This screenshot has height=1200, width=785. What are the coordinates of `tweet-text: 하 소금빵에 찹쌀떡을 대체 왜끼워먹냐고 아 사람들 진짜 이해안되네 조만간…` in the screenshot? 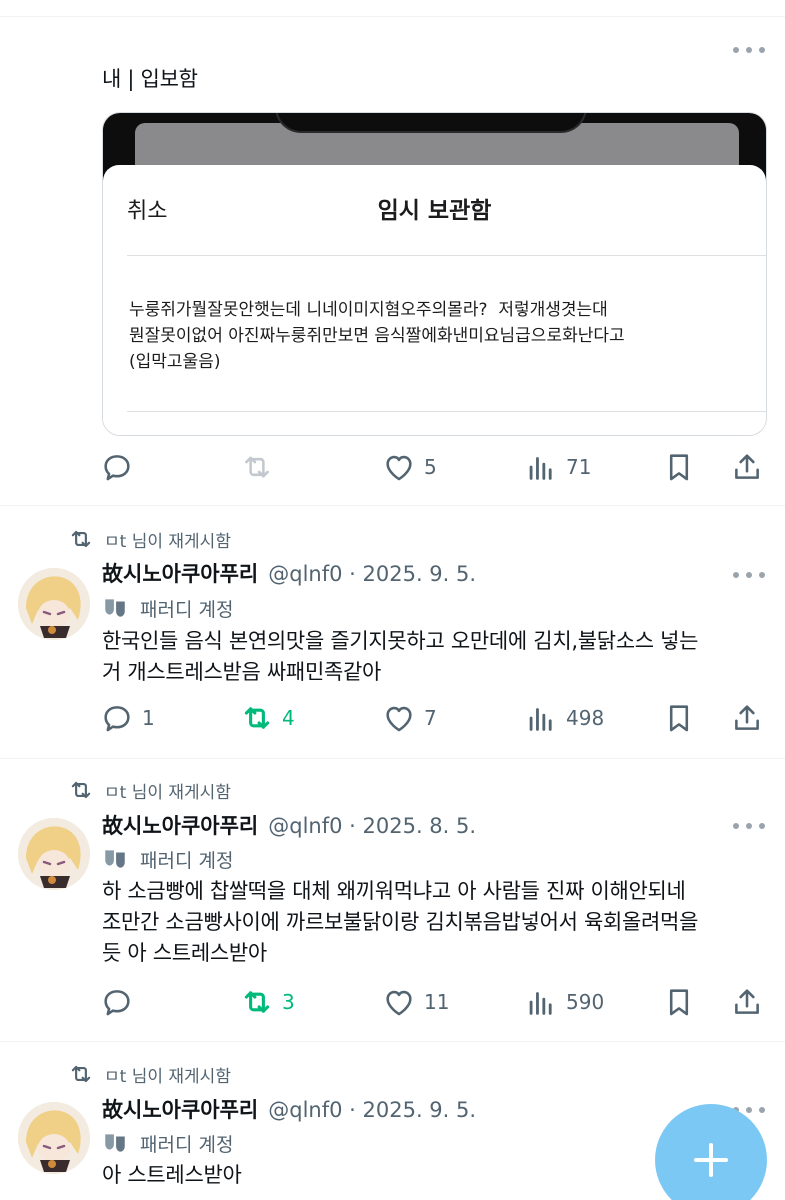 It's located at (400, 922).